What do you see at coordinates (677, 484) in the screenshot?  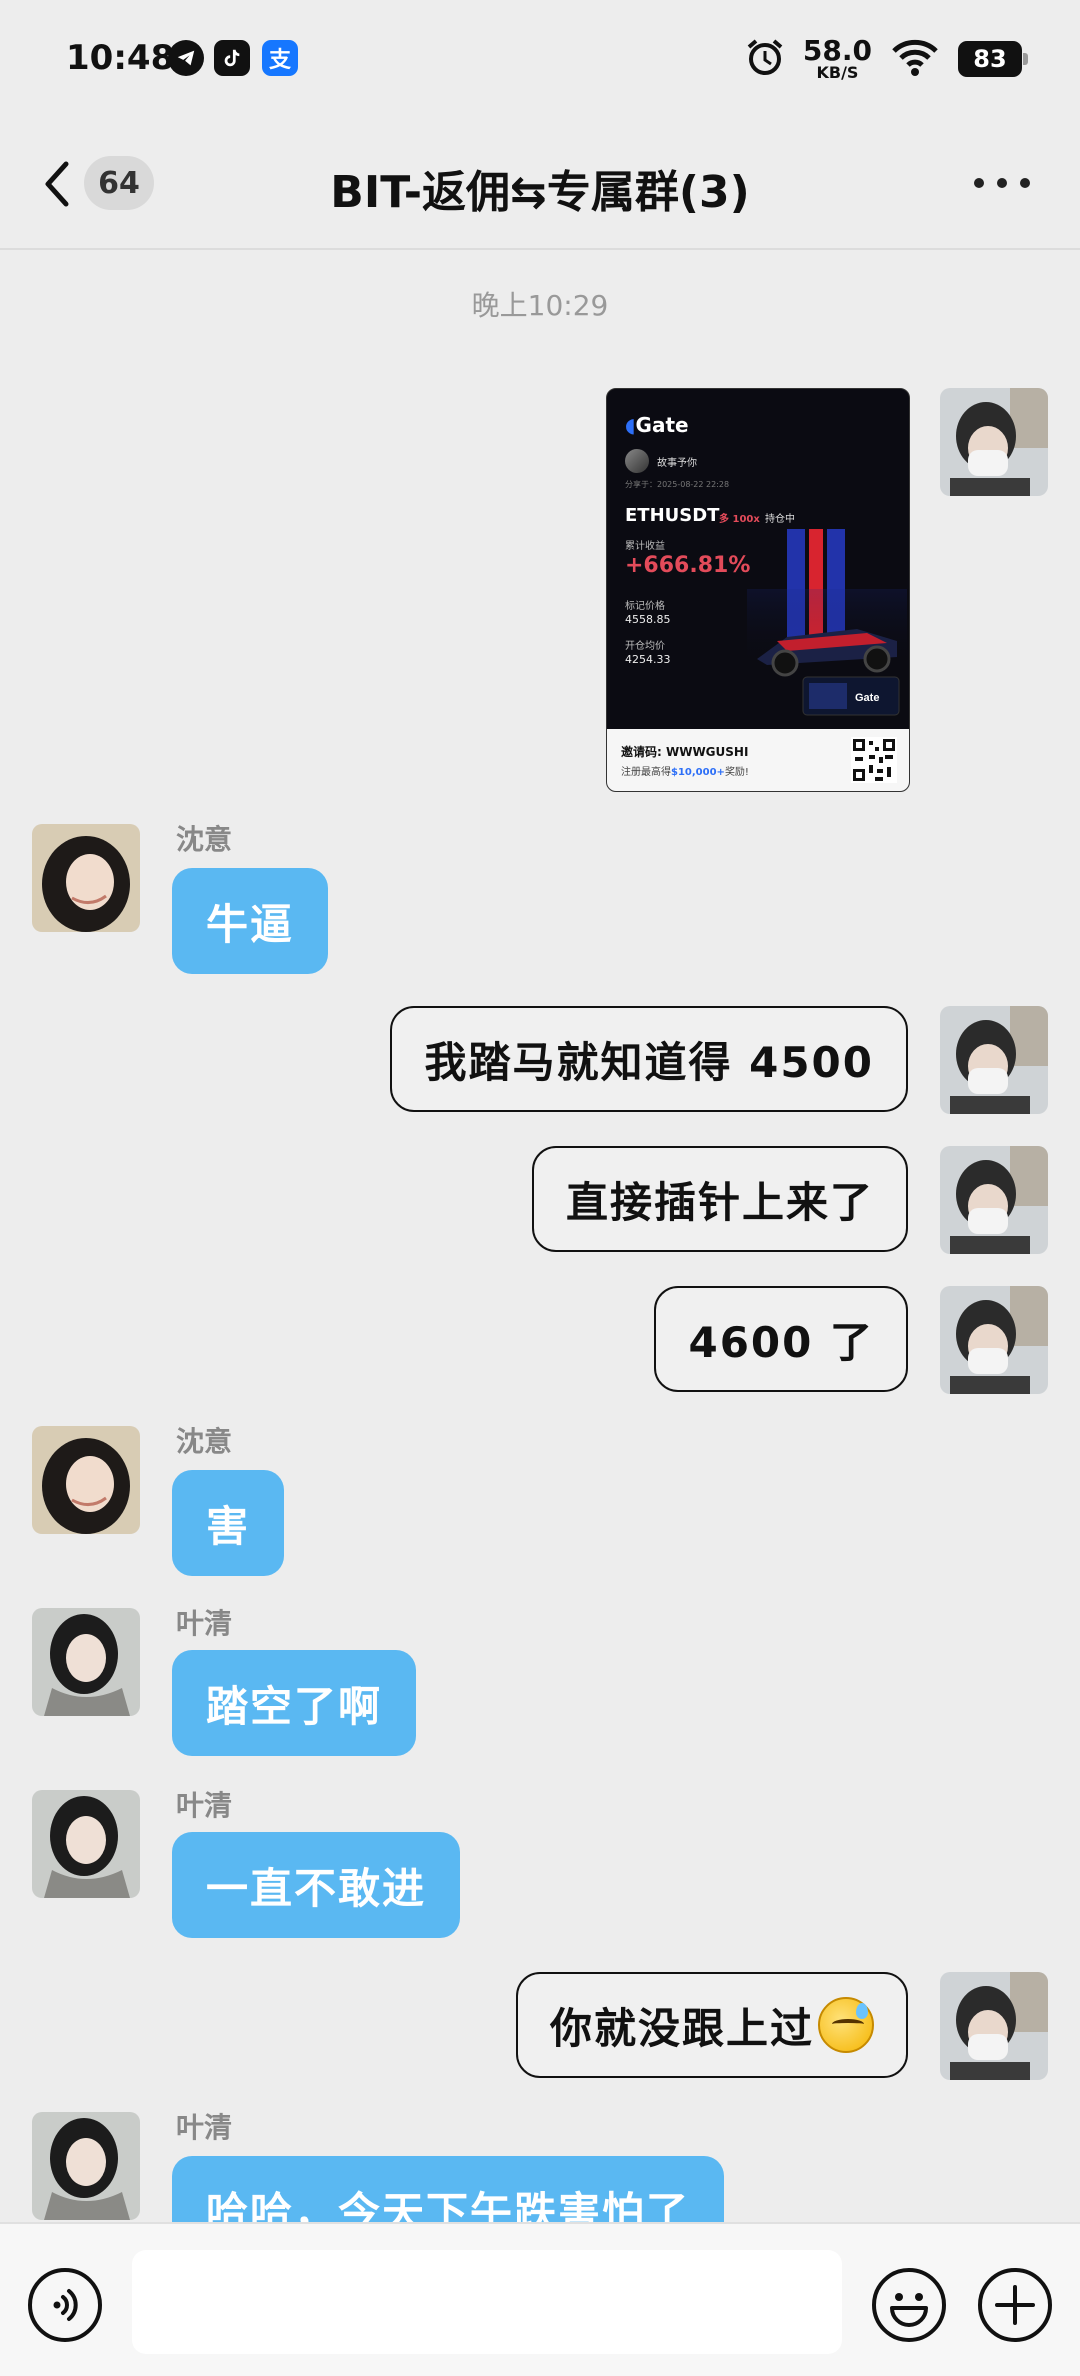 I see `poster-share-time: 分享于：2025-08-22 22:28` at bounding box center [677, 484].